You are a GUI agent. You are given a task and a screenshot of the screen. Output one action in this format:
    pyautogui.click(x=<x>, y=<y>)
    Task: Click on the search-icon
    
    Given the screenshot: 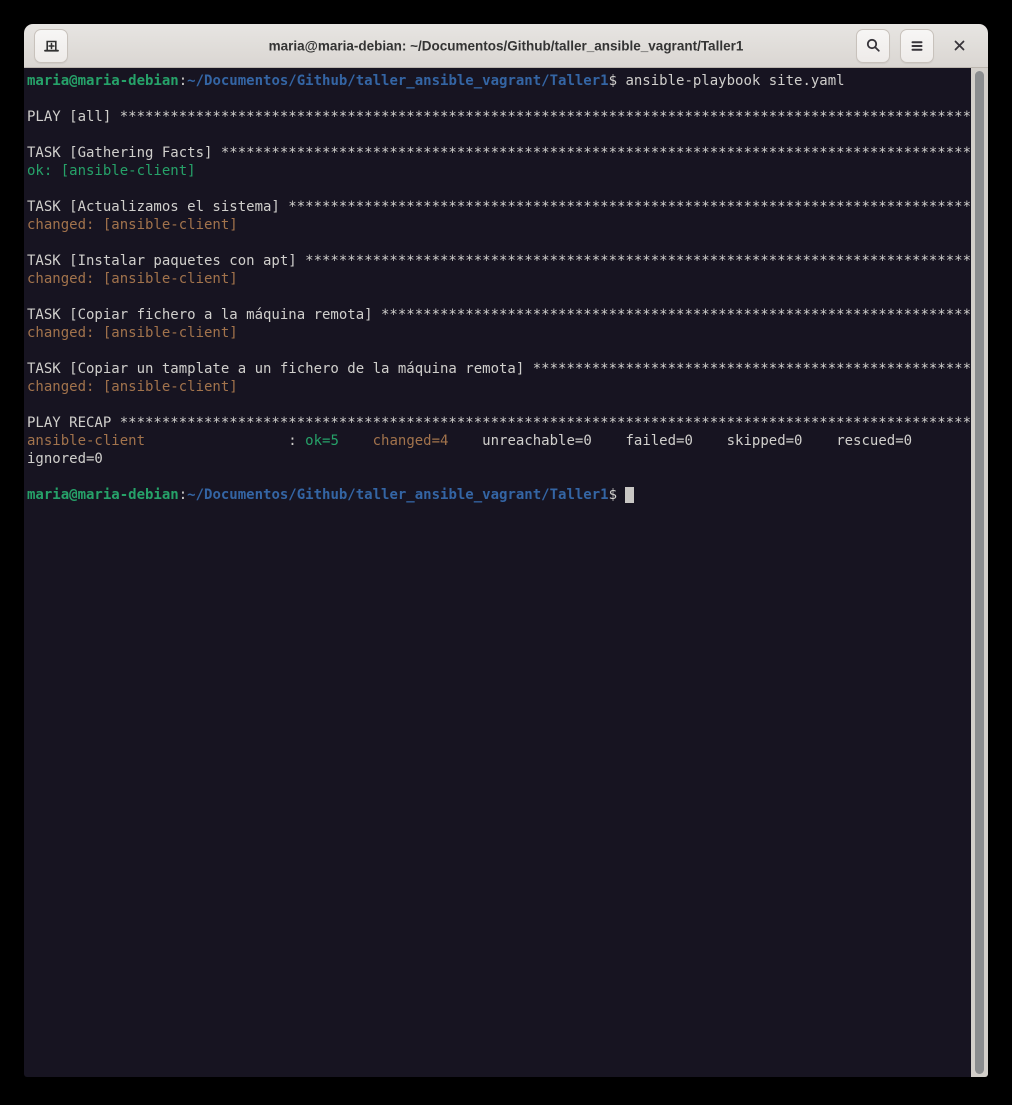 What is the action you would take?
    pyautogui.click(x=873, y=45)
    